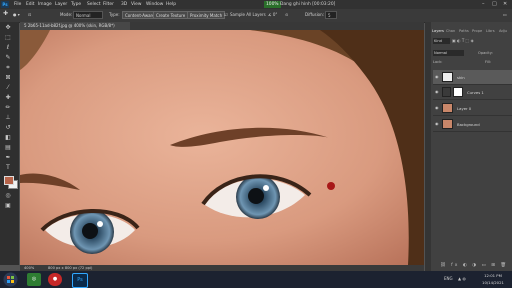 The image size is (512, 288). What do you see at coordinates (438, 31) in the screenshot?
I see `tab-layers: Layers` at bounding box center [438, 31].